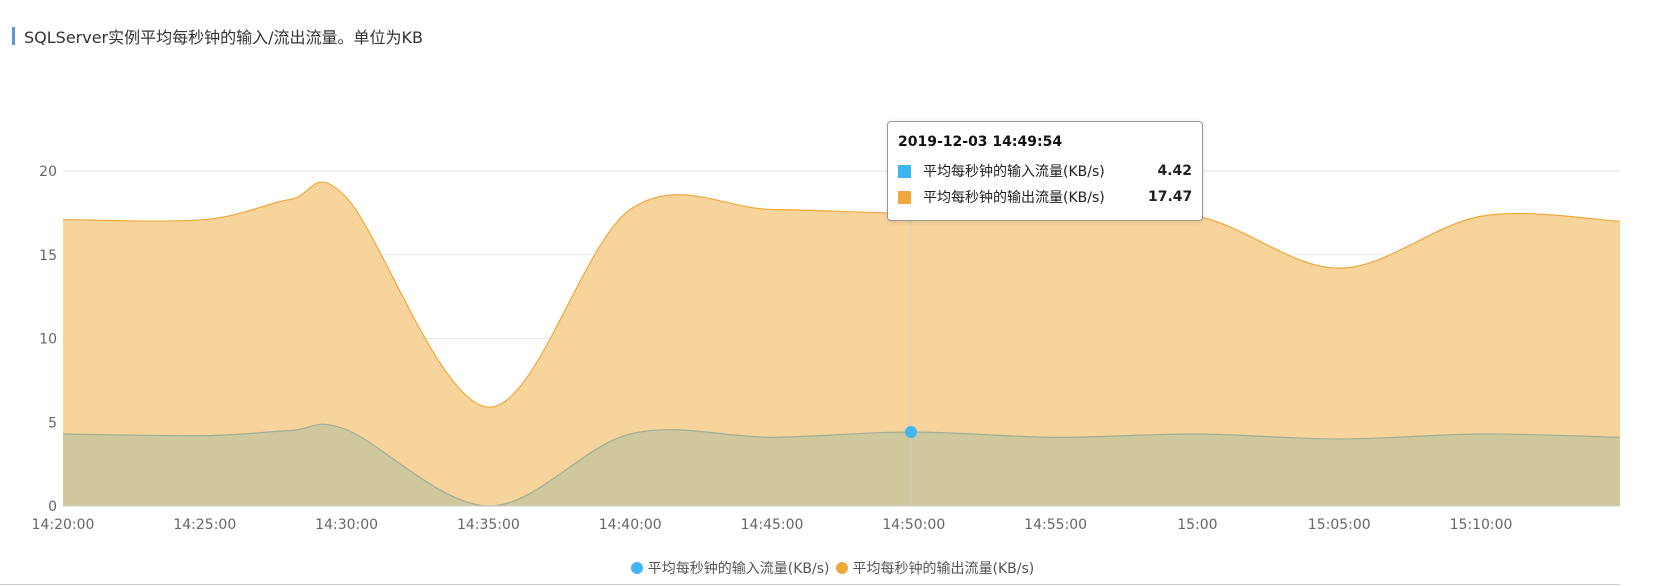  What do you see at coordinates (904, 197) in the screenshot?
I see `tooltip-swatch-output` at bounding box center [904, 197].